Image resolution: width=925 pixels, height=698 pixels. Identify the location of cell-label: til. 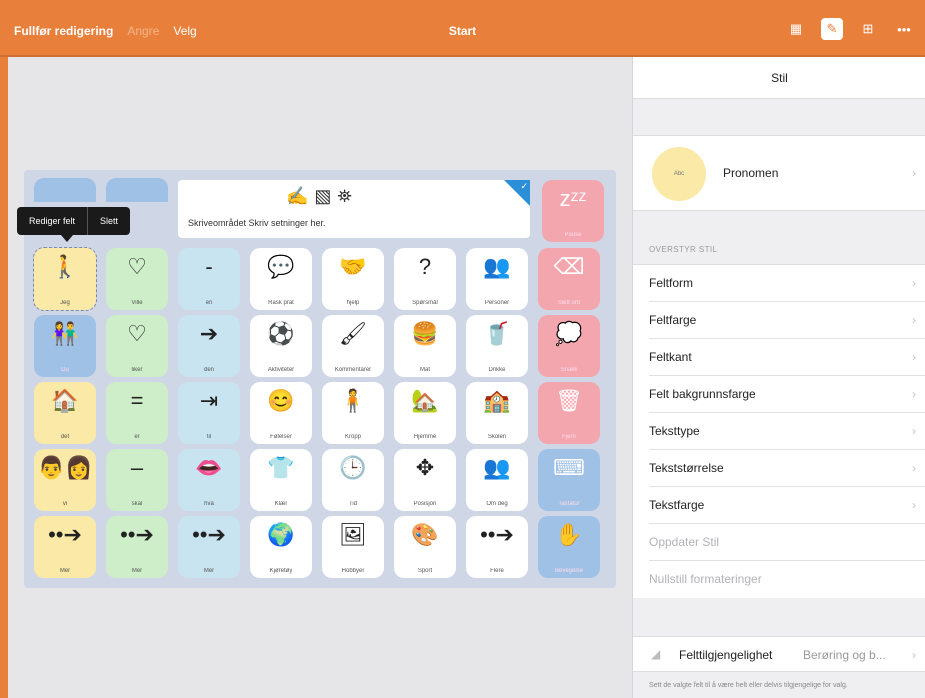
(209, 437).